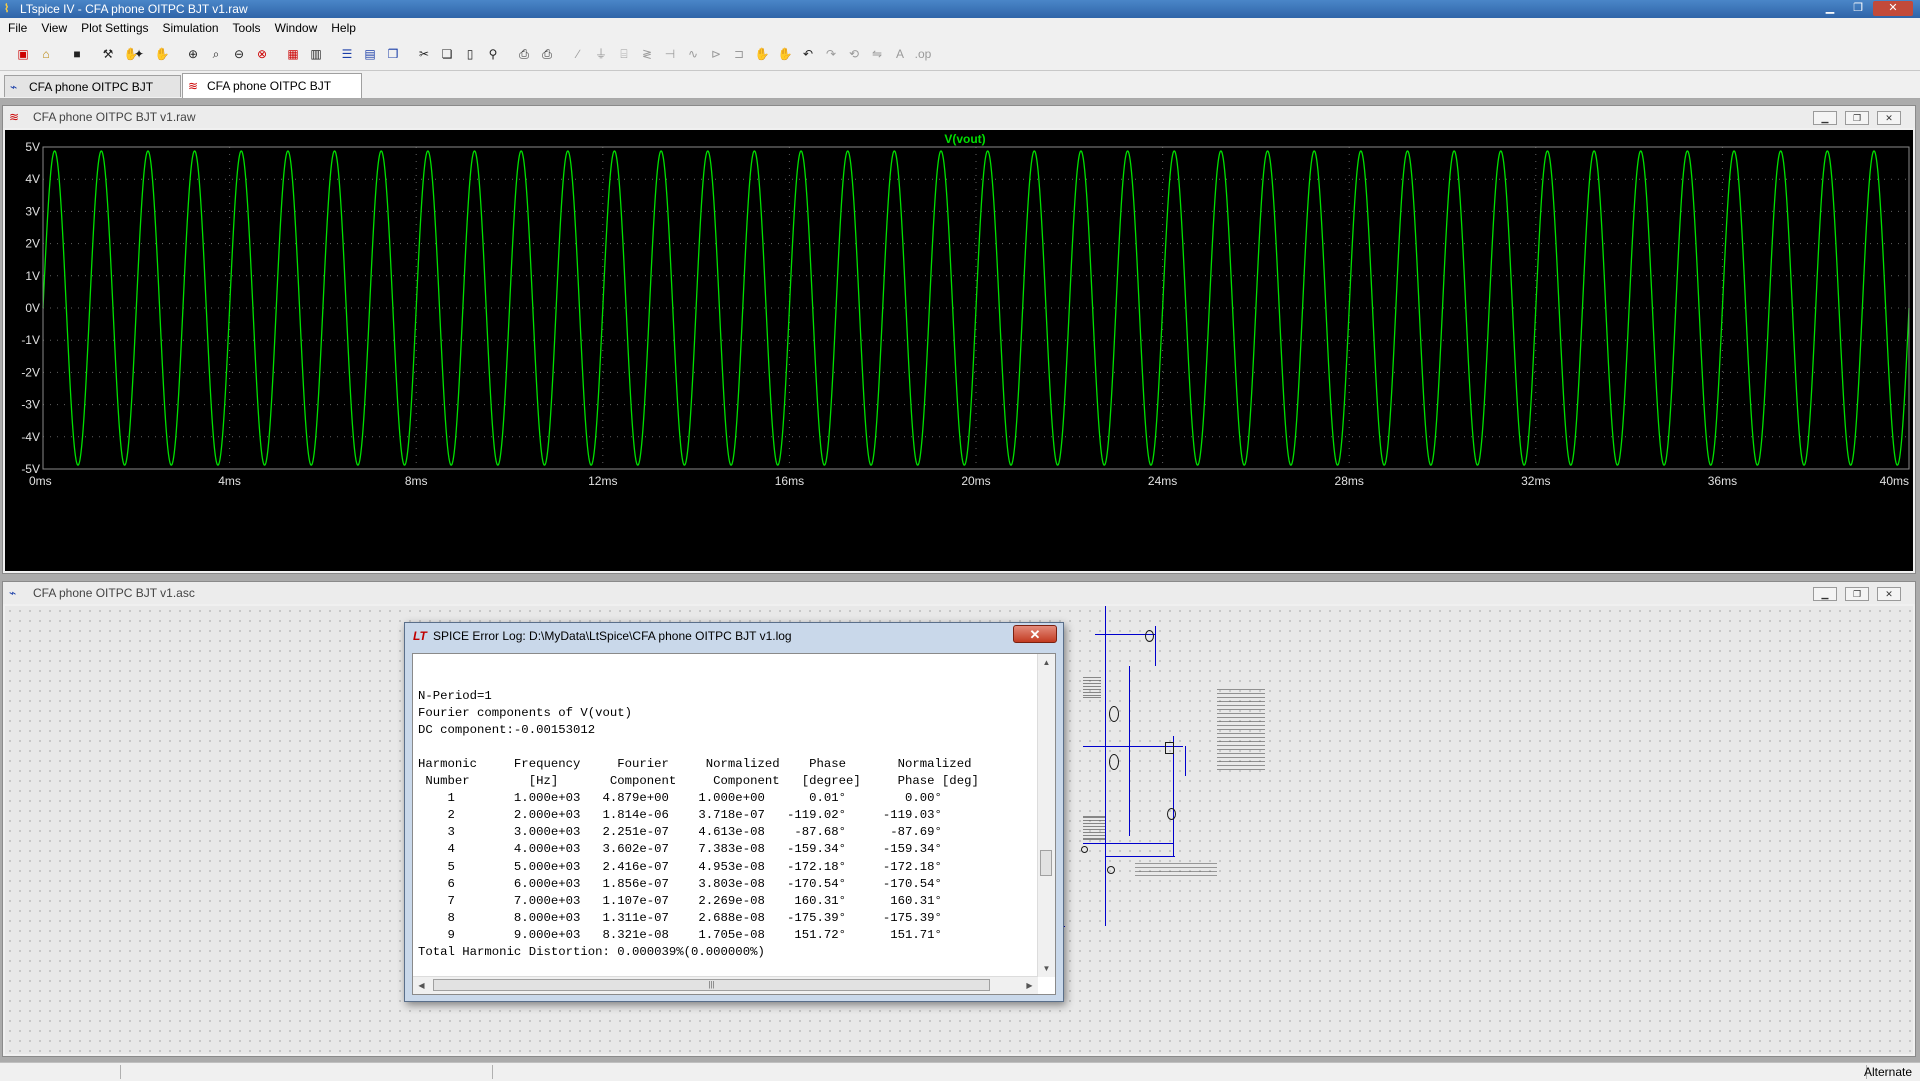 The width and height of the screenshot is (1920, 1081). Describe the element at coordinates (854, 54) in the screenshot. I see `rotate-icon: ⟲` at that location.